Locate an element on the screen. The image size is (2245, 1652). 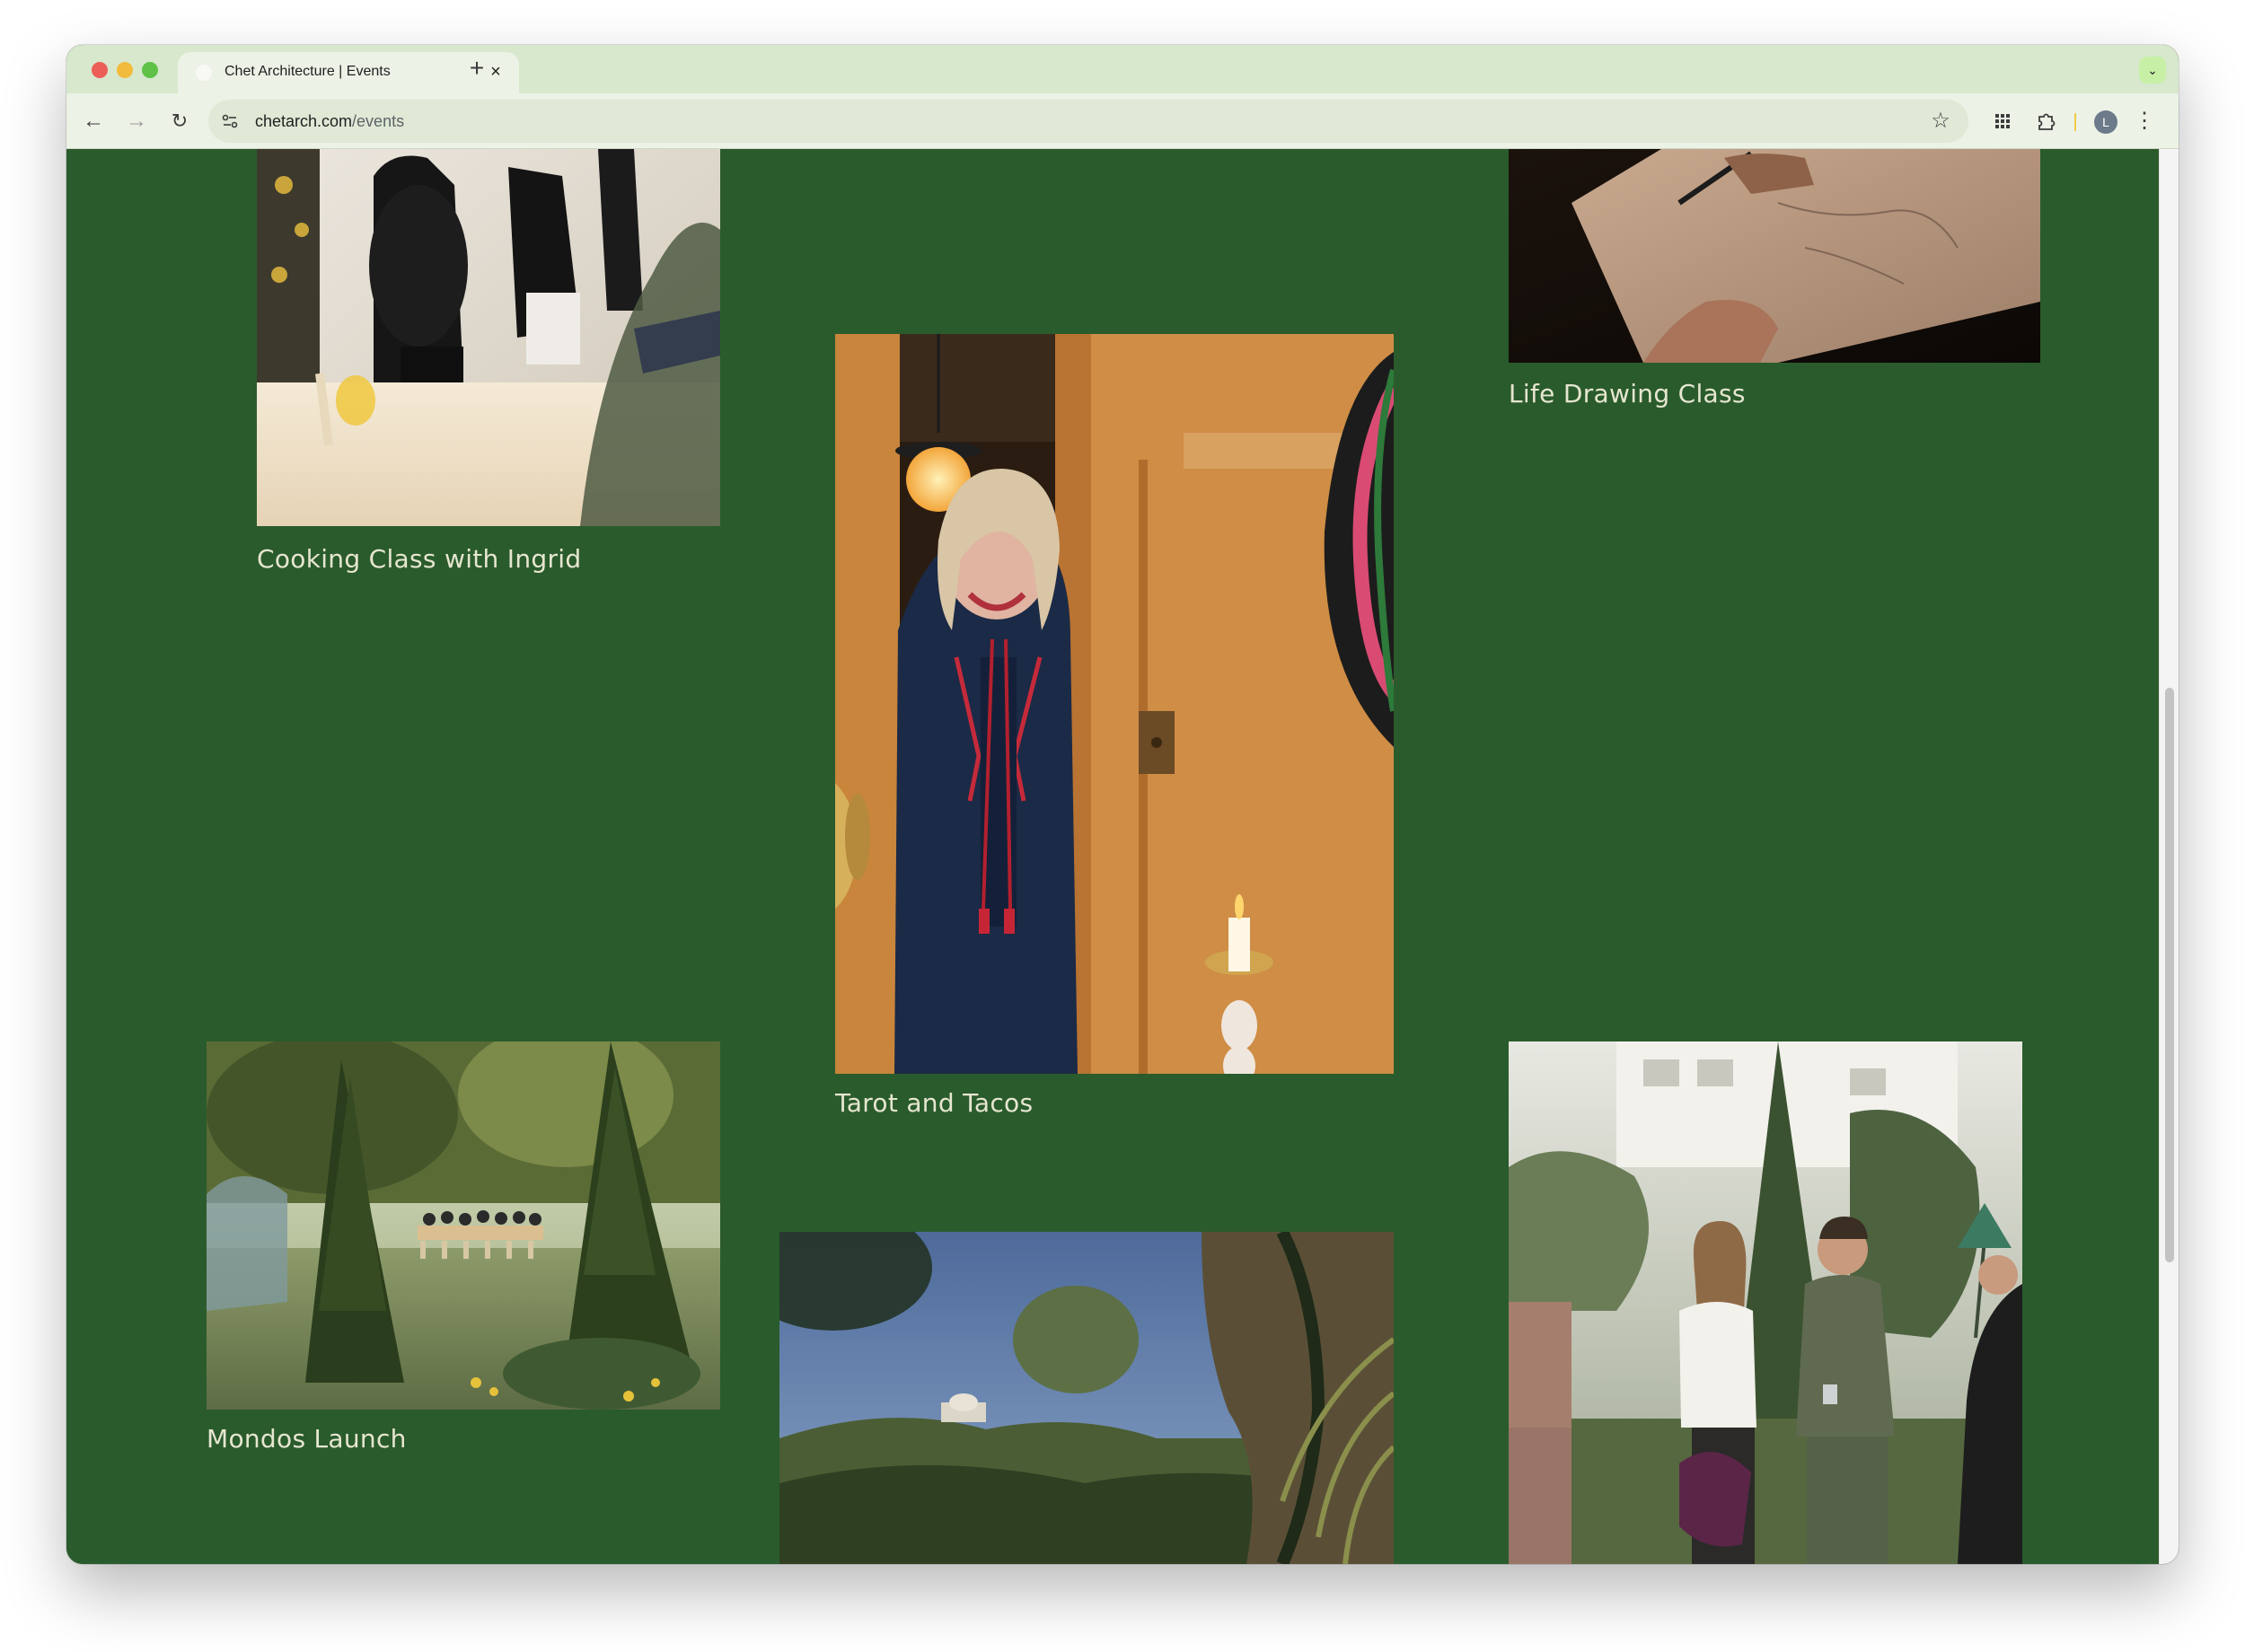
site-info-icon is located at coordinates (230, 121).